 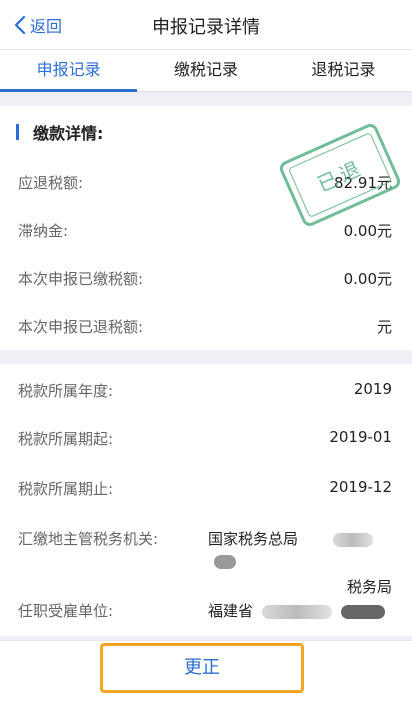 I want to click on row-label: 应退税额:, so click(x=51, y=183).